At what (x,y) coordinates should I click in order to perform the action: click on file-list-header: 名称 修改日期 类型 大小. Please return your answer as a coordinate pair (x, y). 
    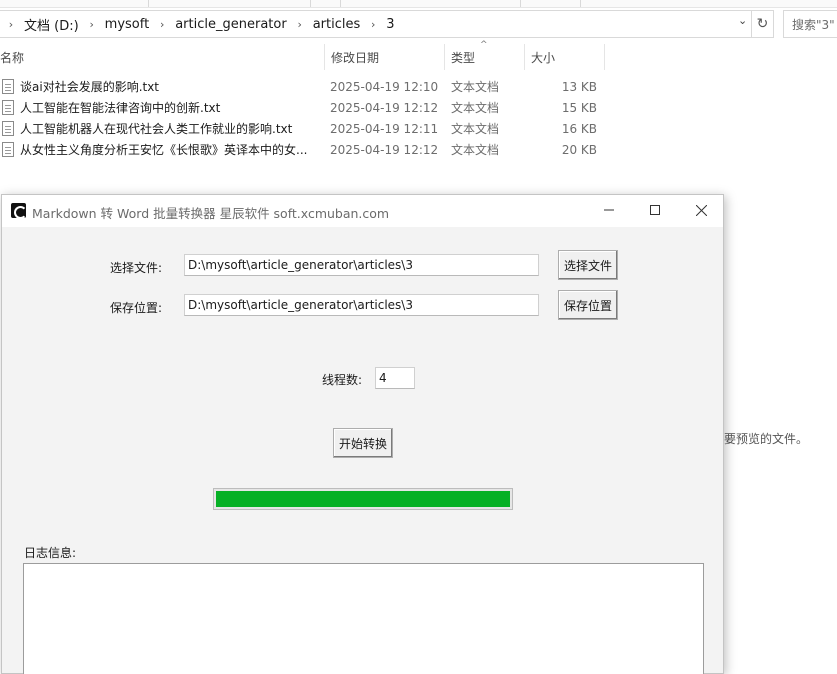
    Looking at the image, I should click on (418, 57).